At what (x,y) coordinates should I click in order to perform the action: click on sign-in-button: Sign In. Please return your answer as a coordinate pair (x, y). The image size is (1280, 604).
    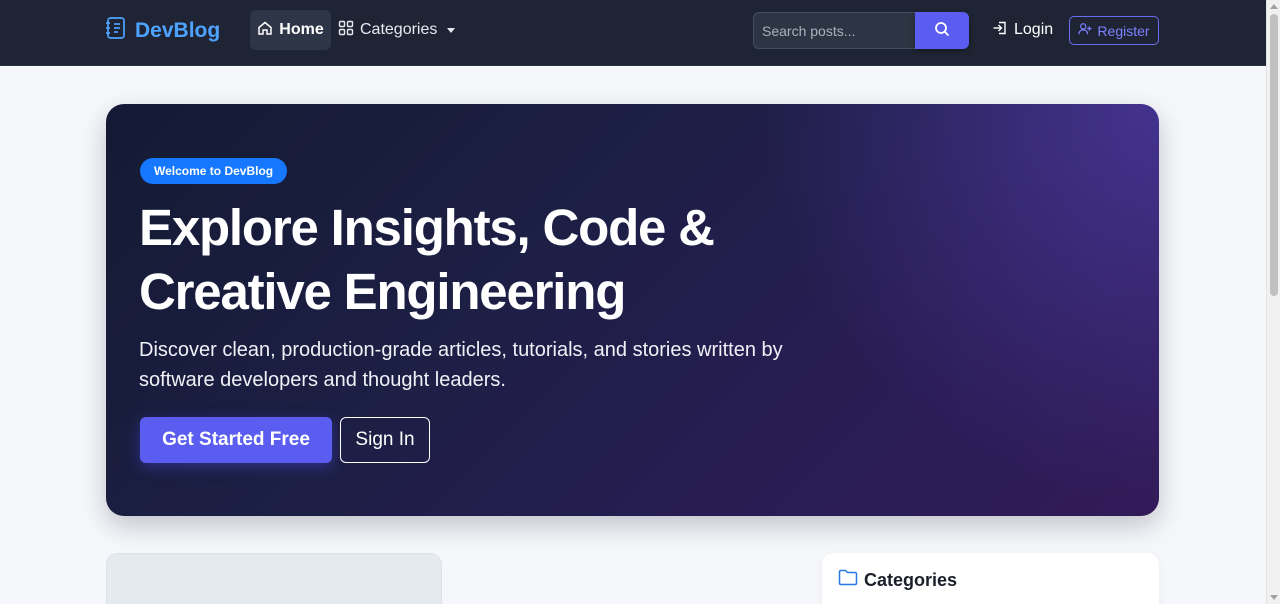
    Looking at the image, I should click on (385, 440).